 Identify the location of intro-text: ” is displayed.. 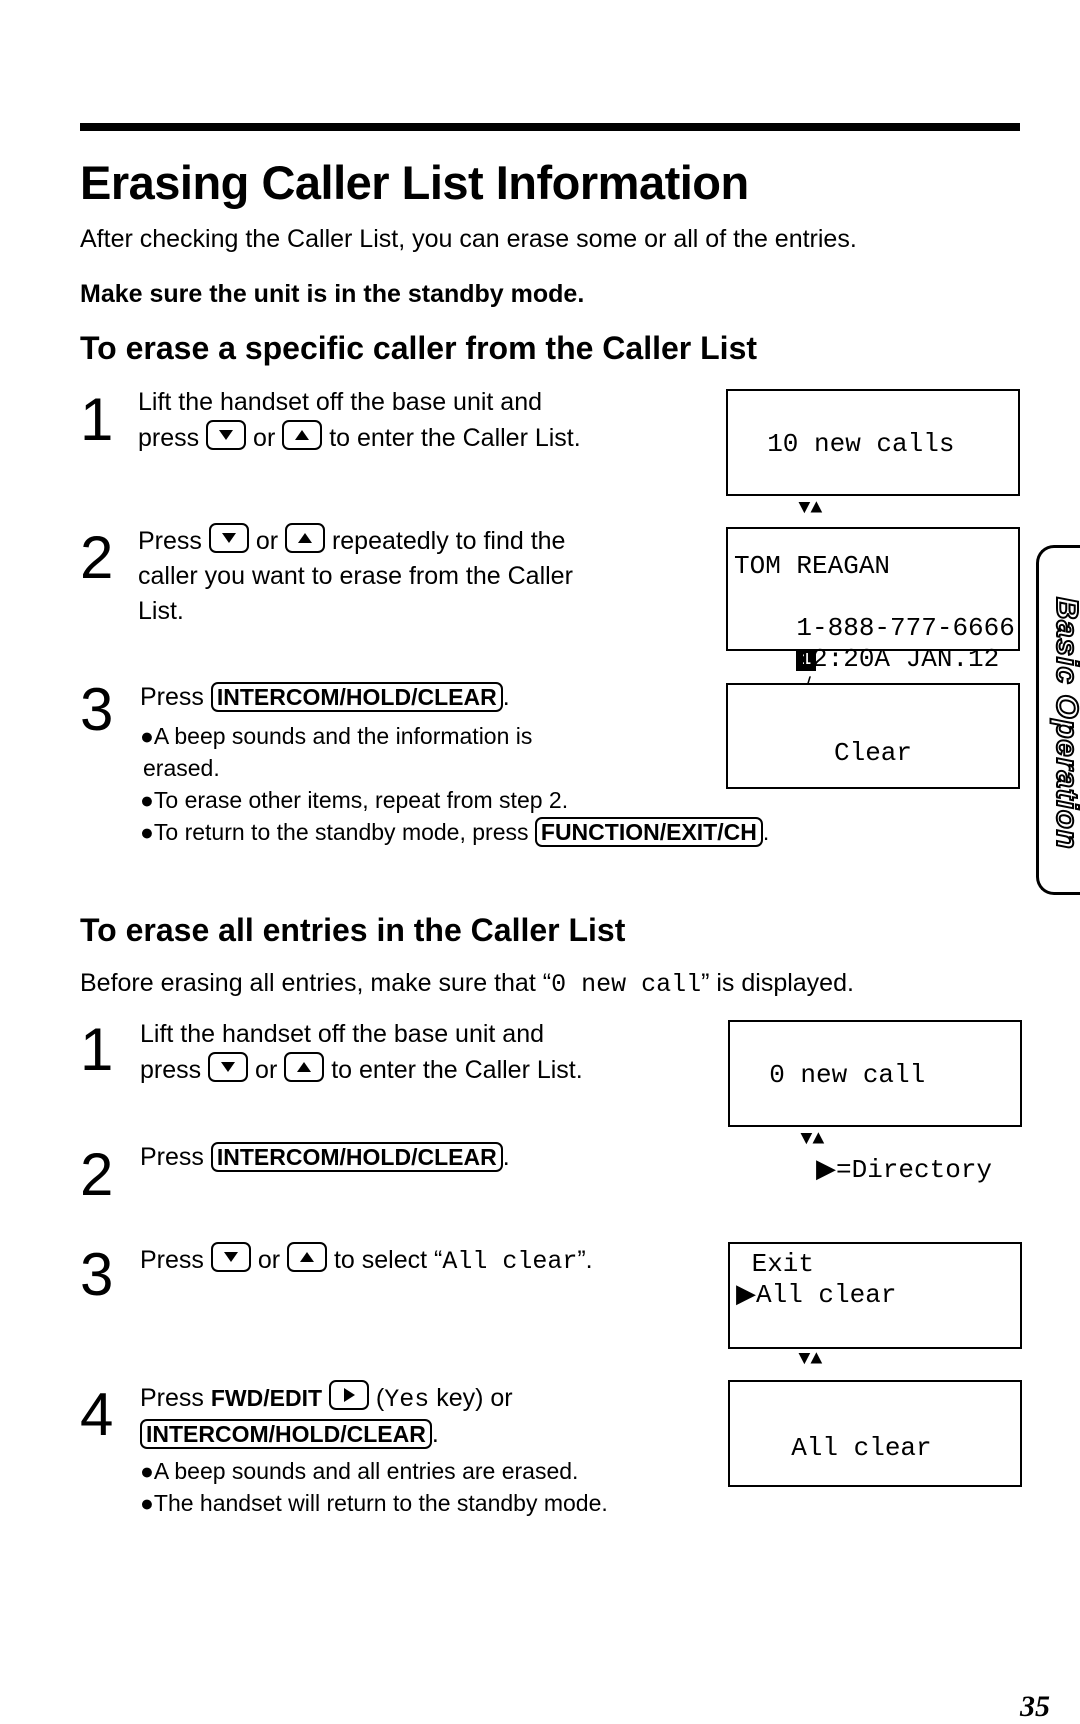
(777, 983).